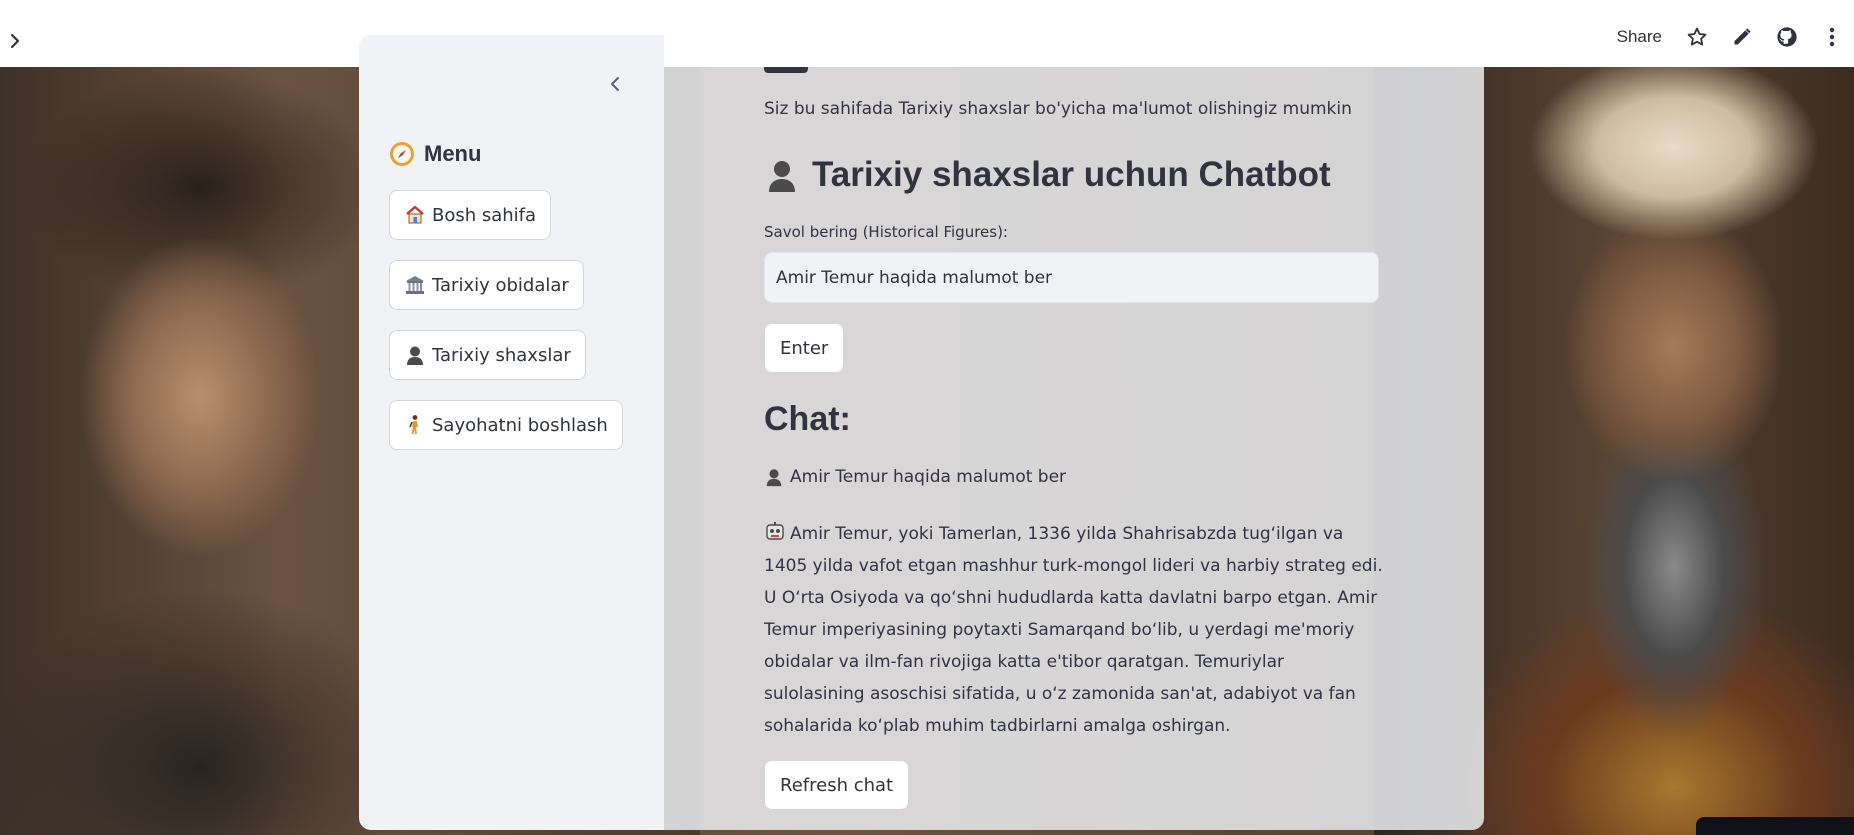 The width and height of the screenshot is (1854, 835). I want to click on walking-person-icon, so click(415, 425).